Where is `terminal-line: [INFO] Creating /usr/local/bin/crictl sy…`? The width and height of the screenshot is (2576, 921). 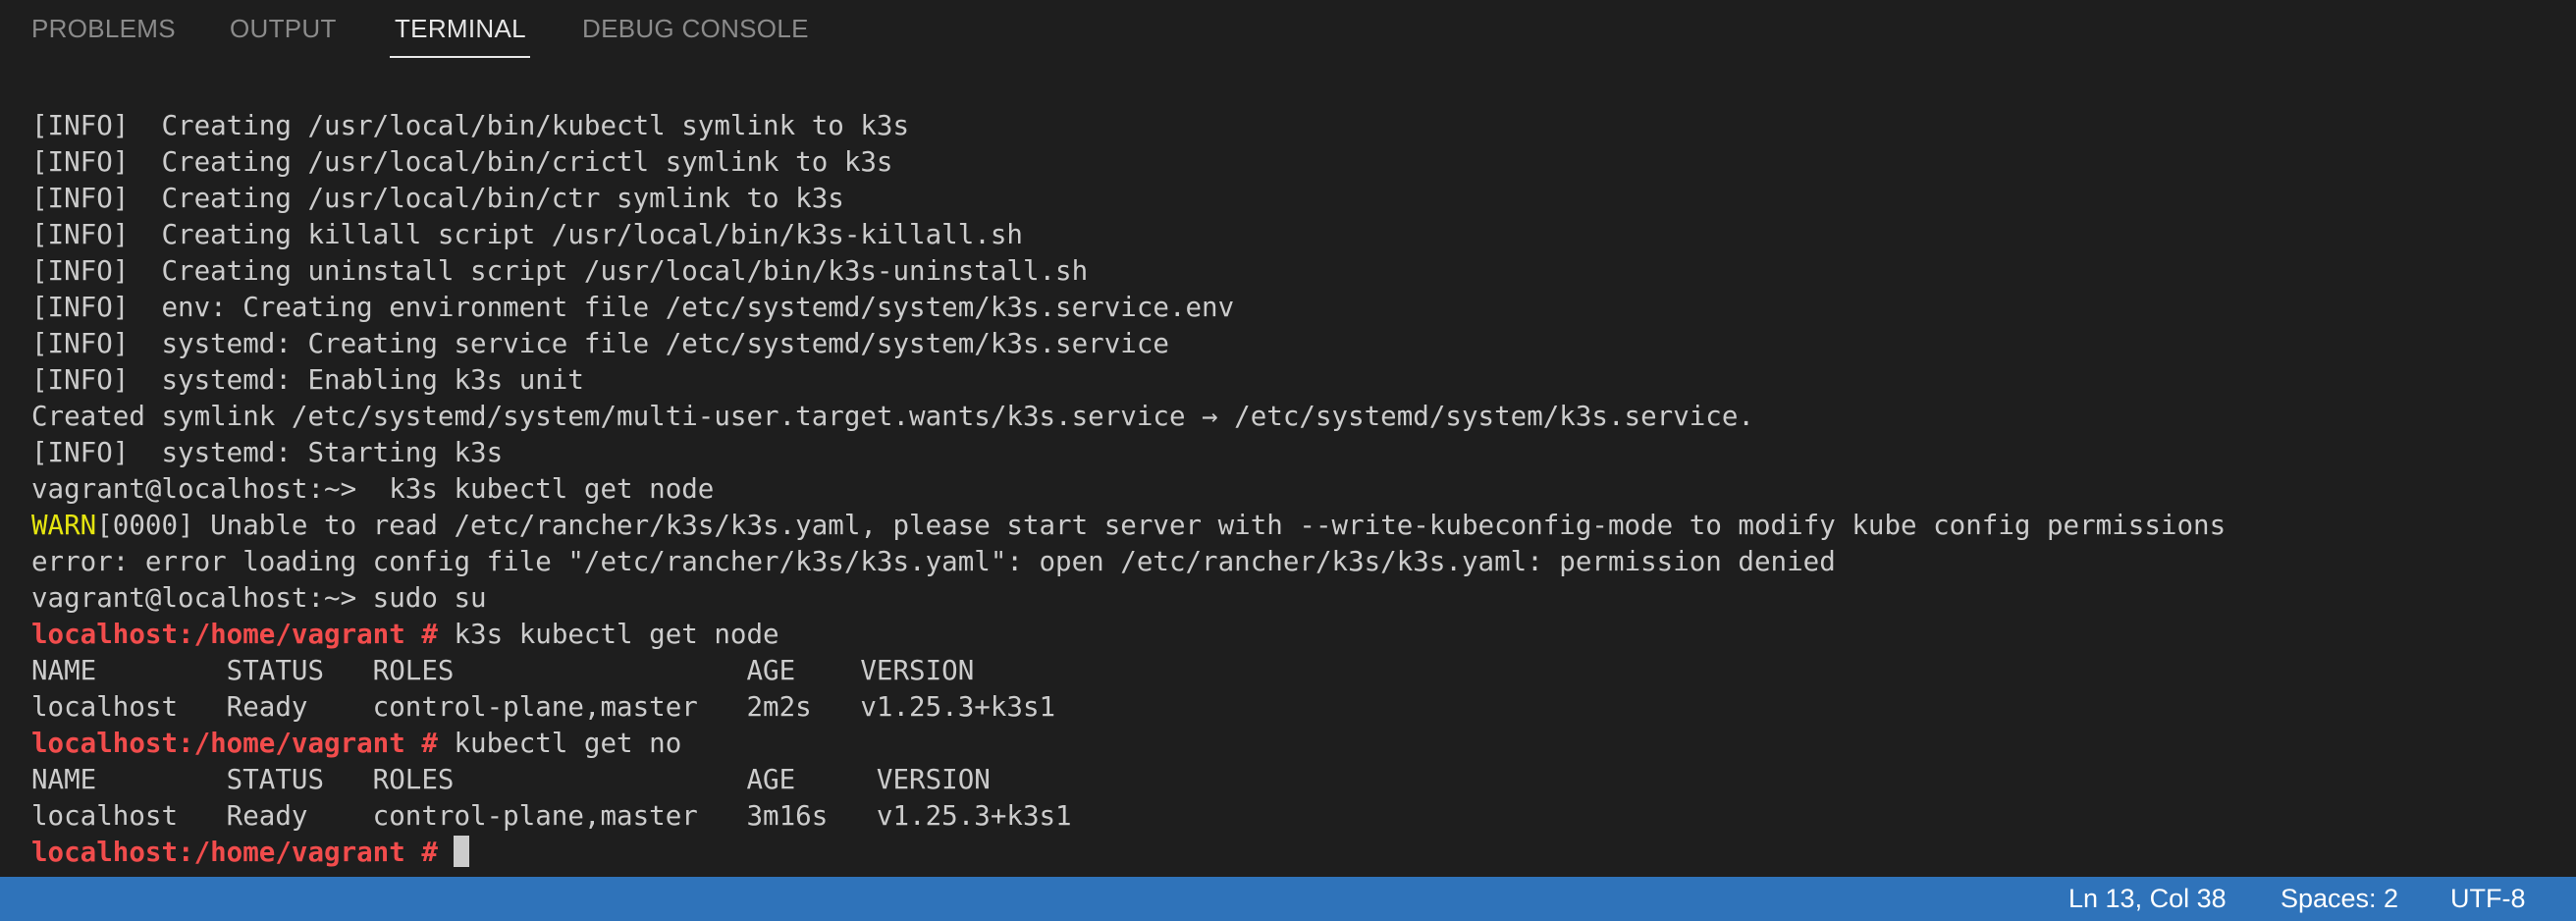
terminal-line: [INFO] Creating /usr/local/bin/crictl sy… is located at coordinates (462, 162).